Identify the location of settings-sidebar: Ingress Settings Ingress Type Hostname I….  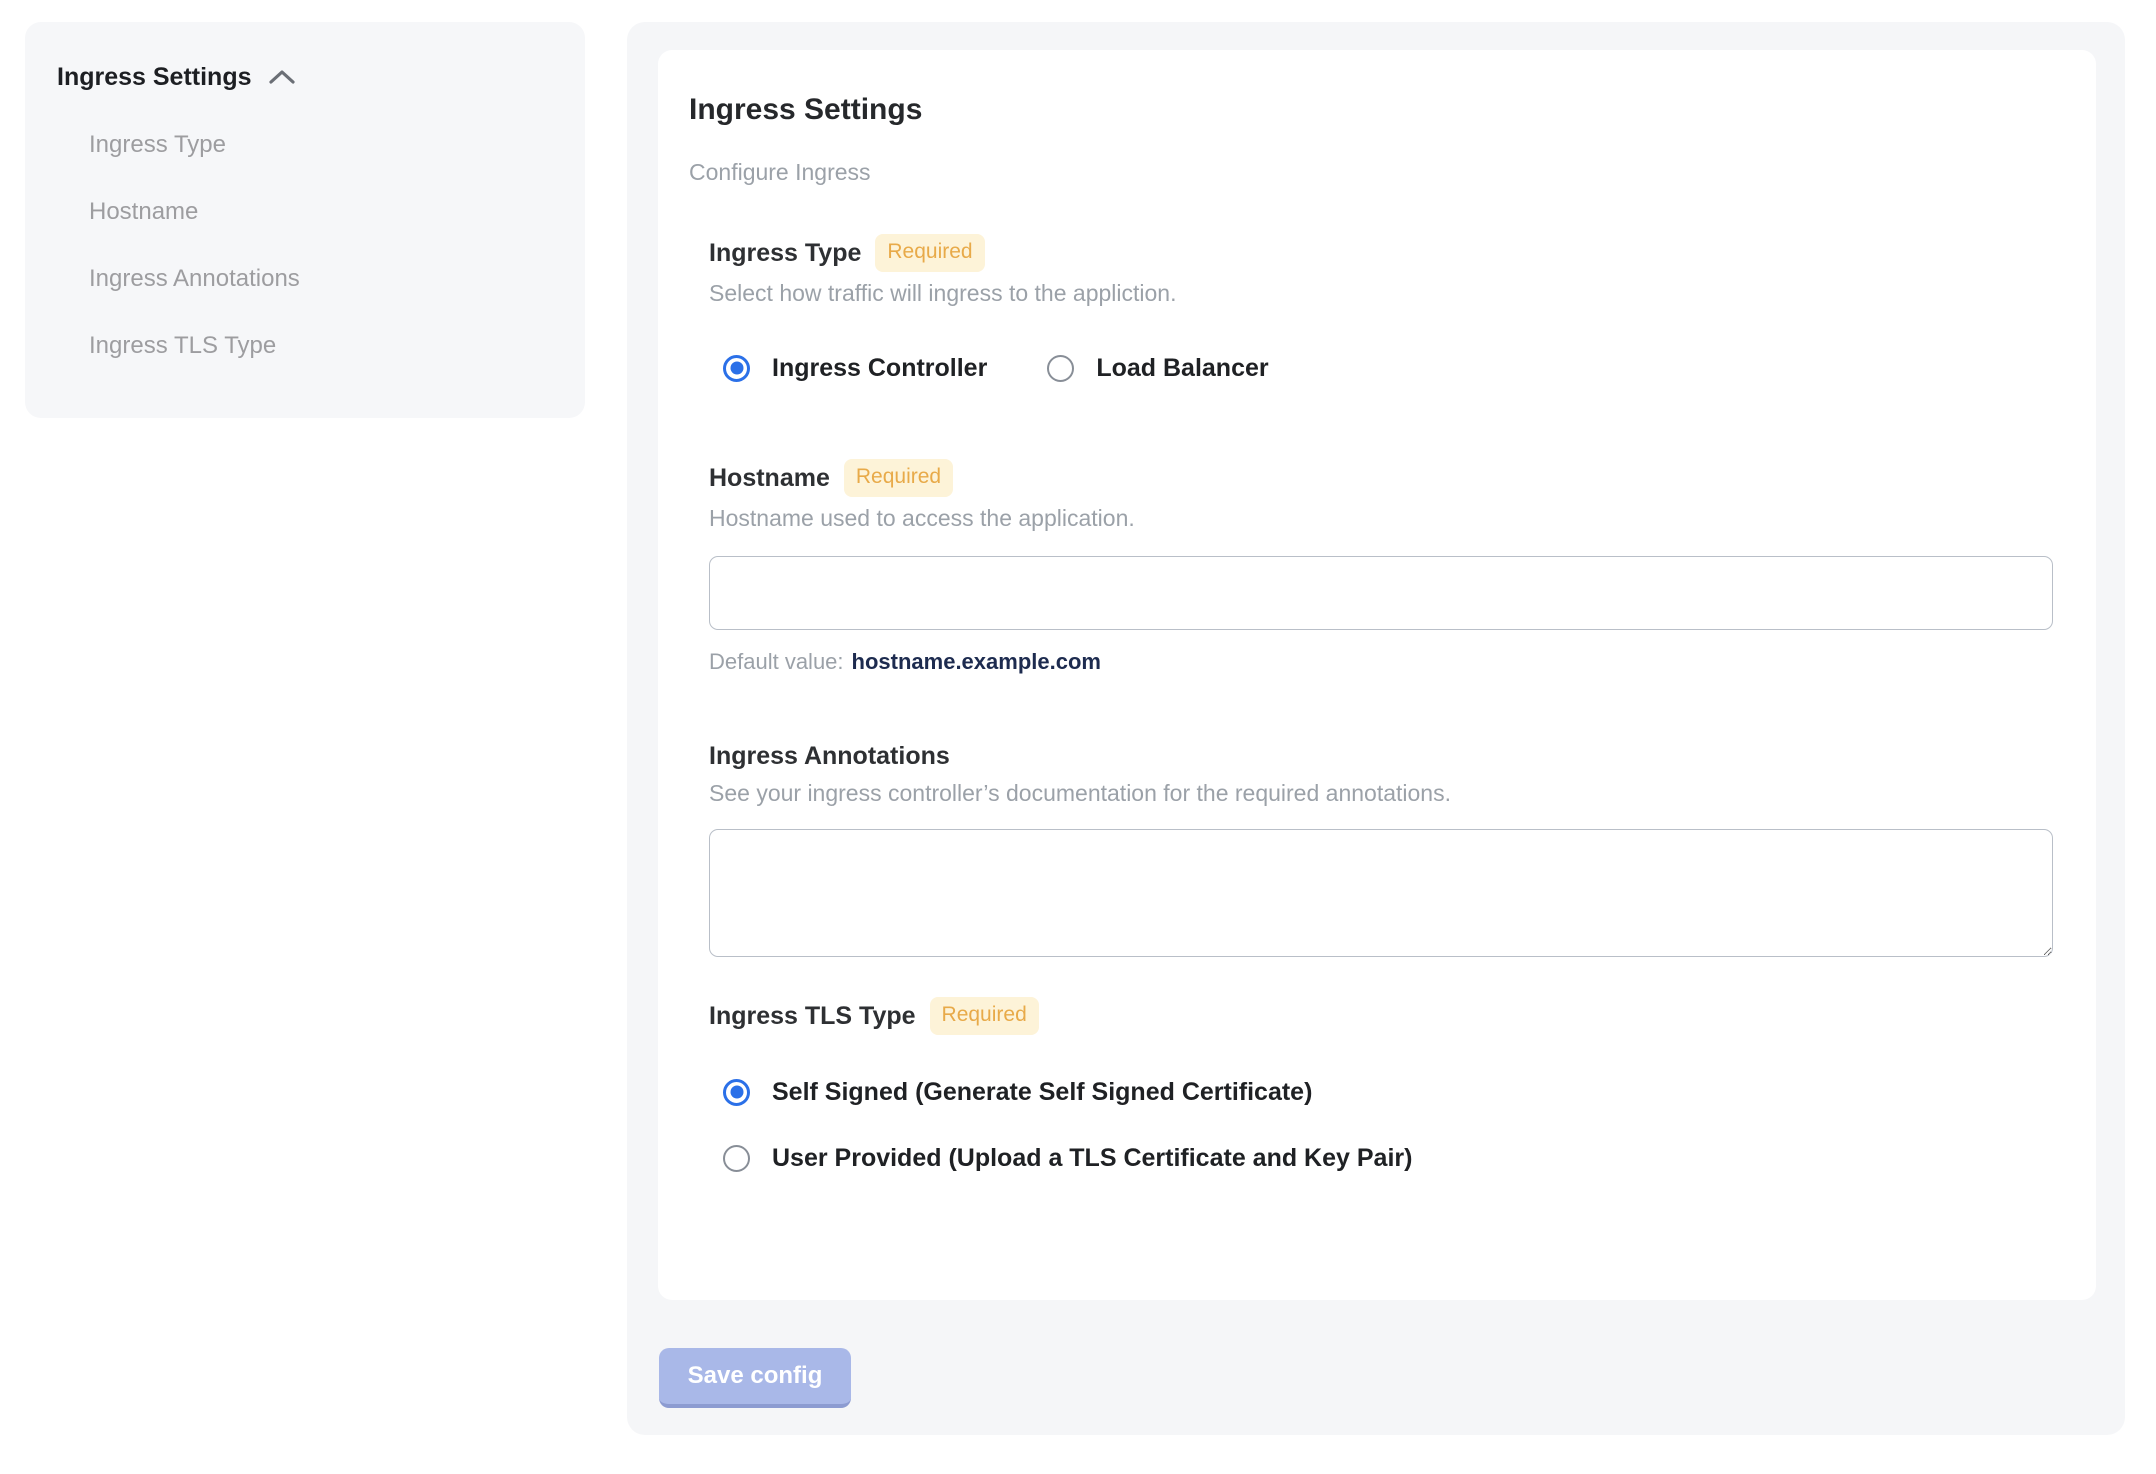
(305, 220).